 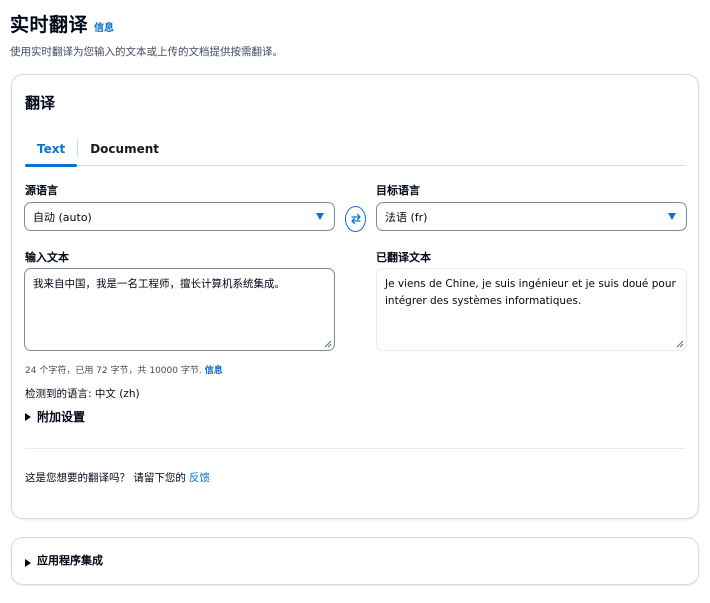 I want to click on feedback-row: 这是您想要的翻译吗？ 请留下您的 反馈, so click(x=117, y=477).